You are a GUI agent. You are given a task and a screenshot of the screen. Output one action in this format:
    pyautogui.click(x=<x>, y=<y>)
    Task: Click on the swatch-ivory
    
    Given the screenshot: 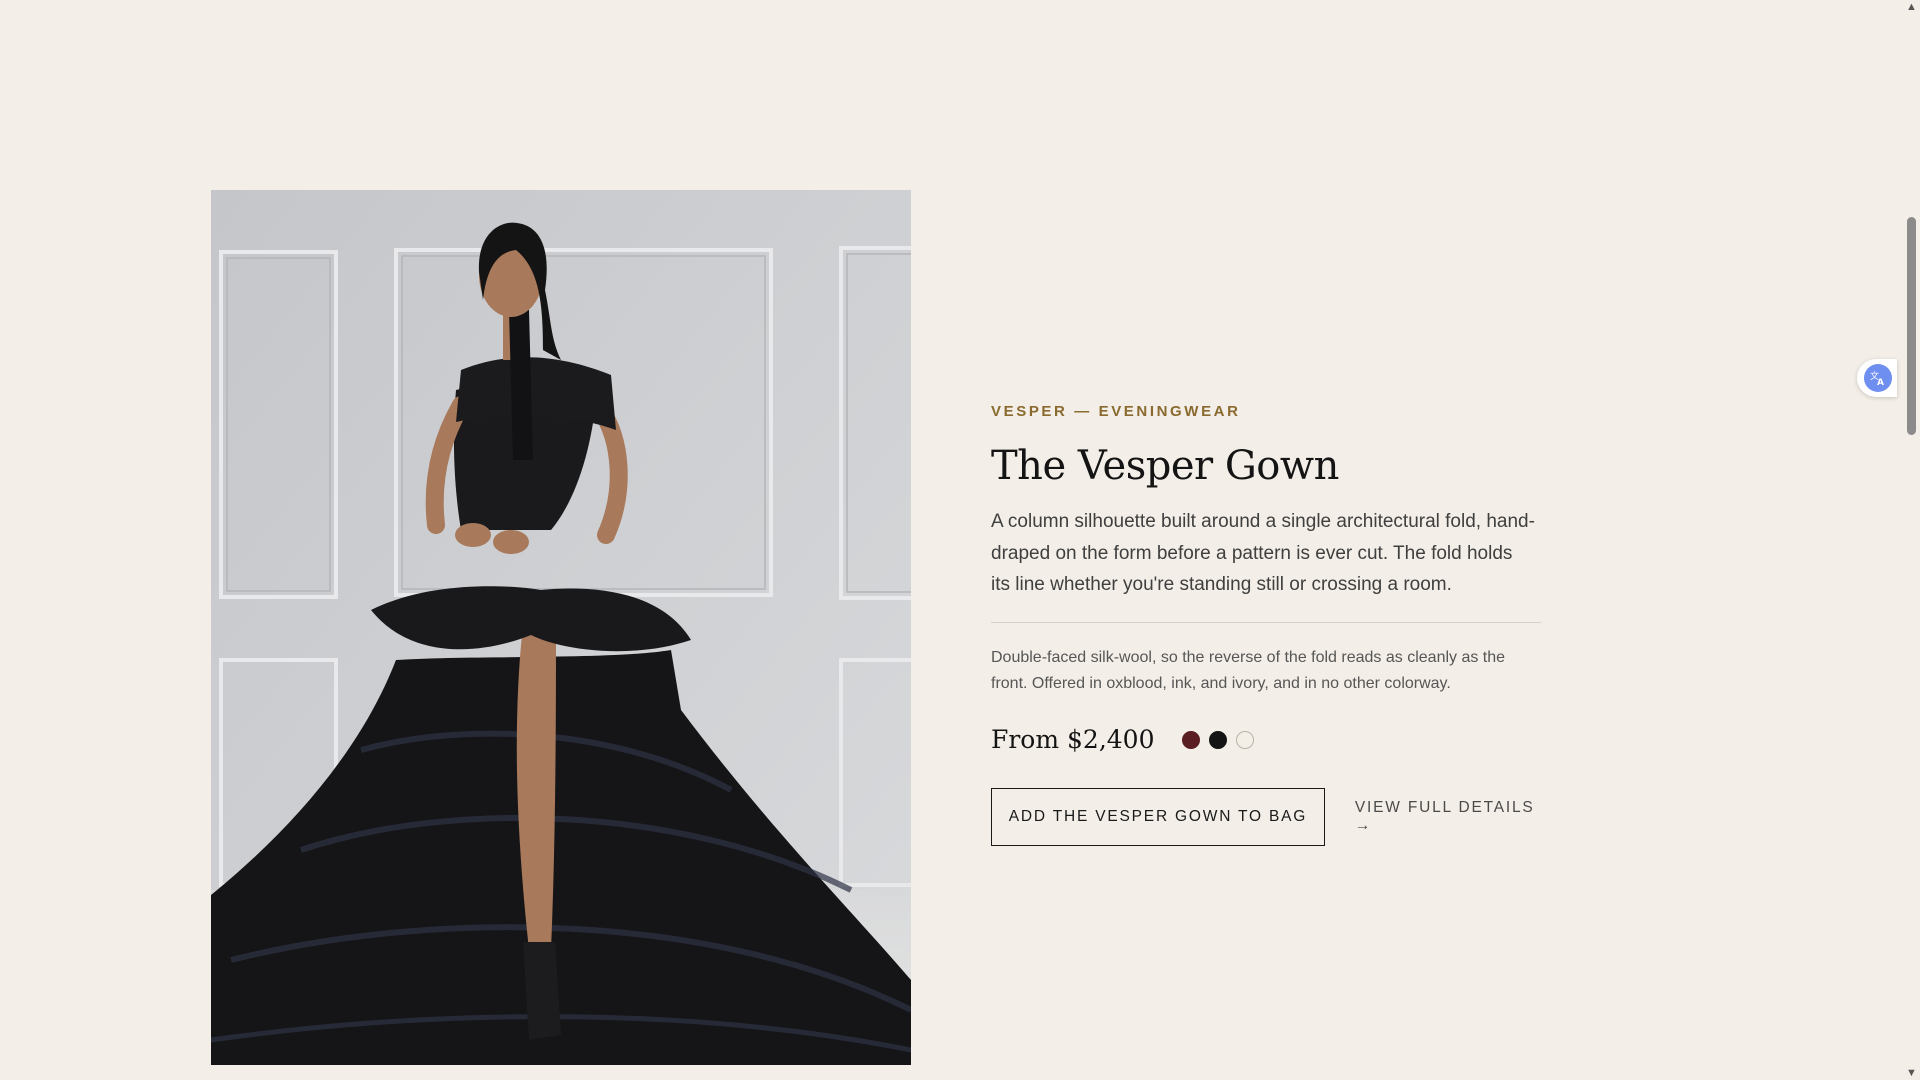 What is the action you would take?
    pyautogui.click(x=1245, y=739)
    